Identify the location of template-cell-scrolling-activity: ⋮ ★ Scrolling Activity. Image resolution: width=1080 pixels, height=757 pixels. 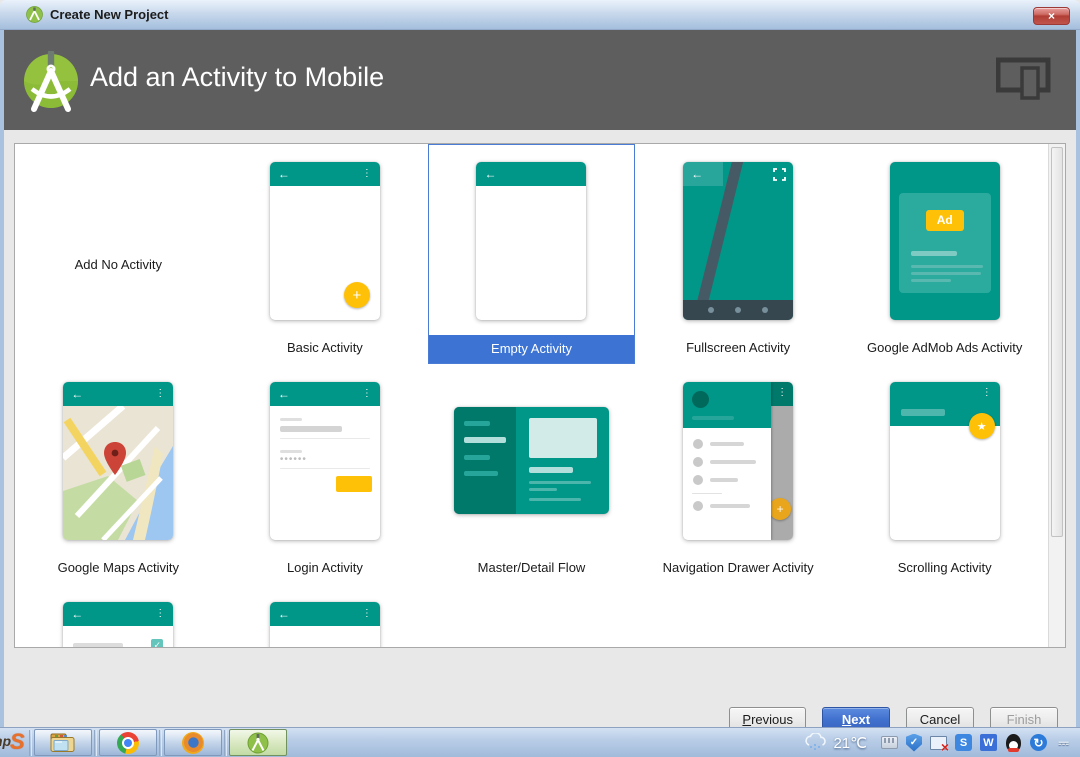
(944, 474).